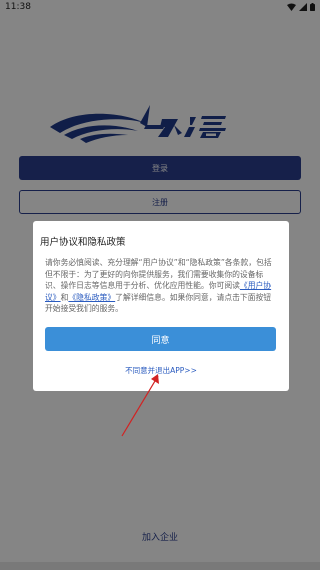  I want to click on annotation-arrow-icon, so click(140, 405).